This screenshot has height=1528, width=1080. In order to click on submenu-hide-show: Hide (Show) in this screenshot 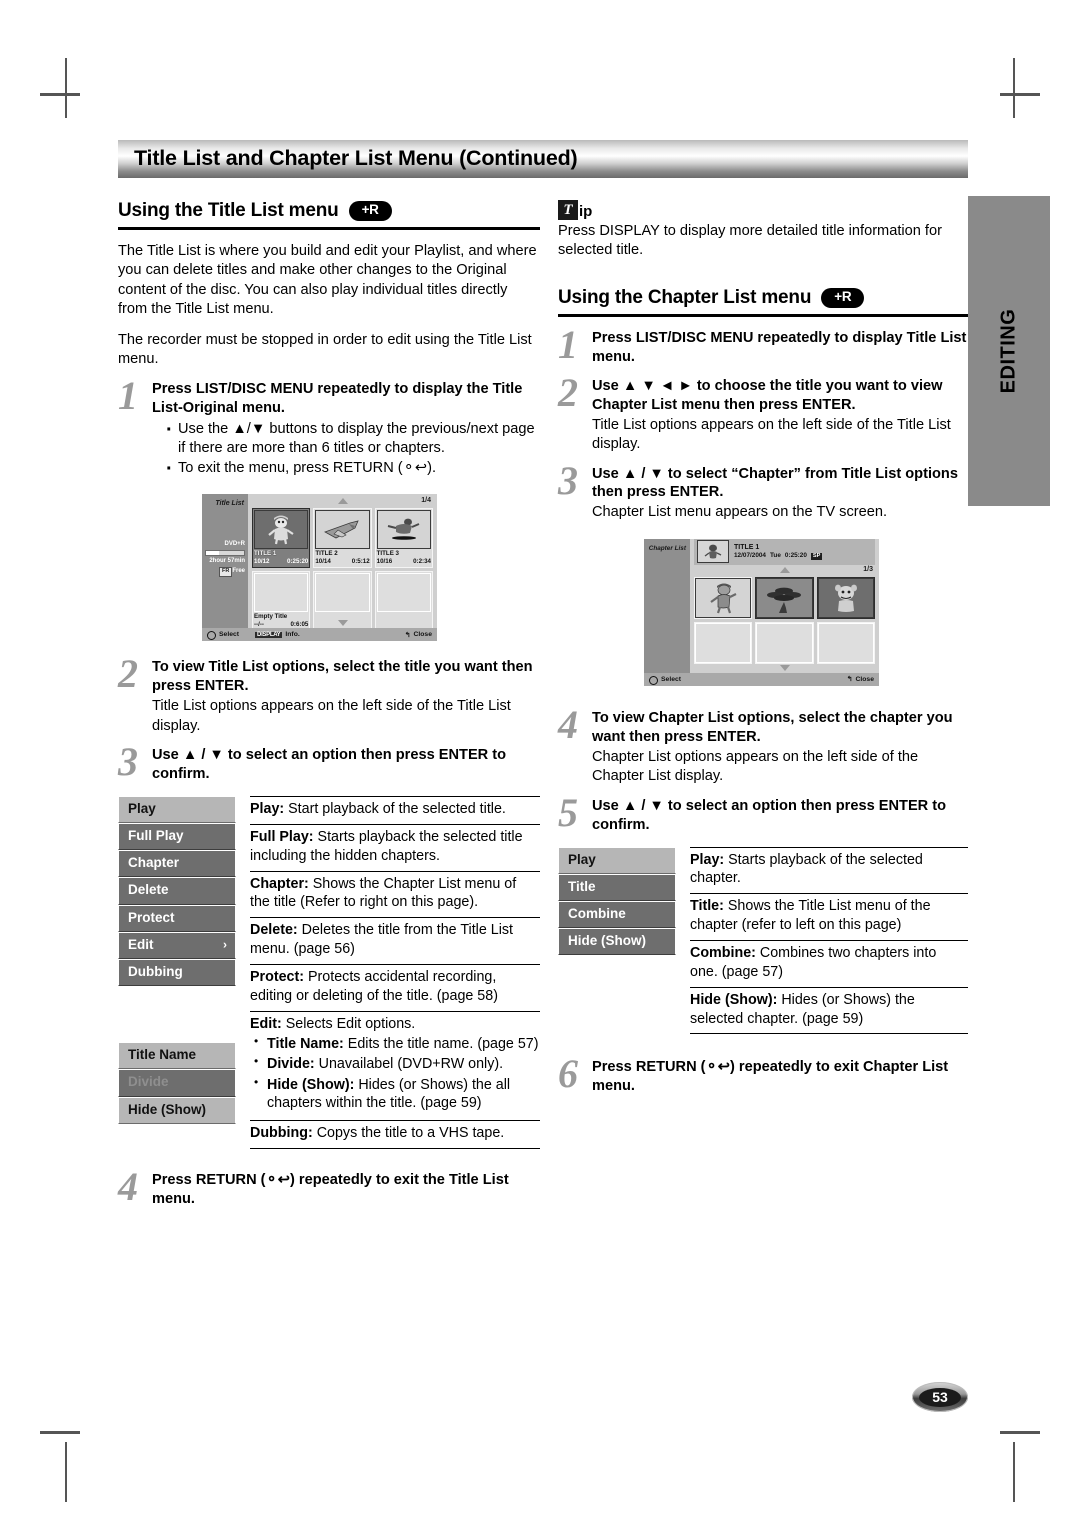, I will do `click(177, 1110)`.